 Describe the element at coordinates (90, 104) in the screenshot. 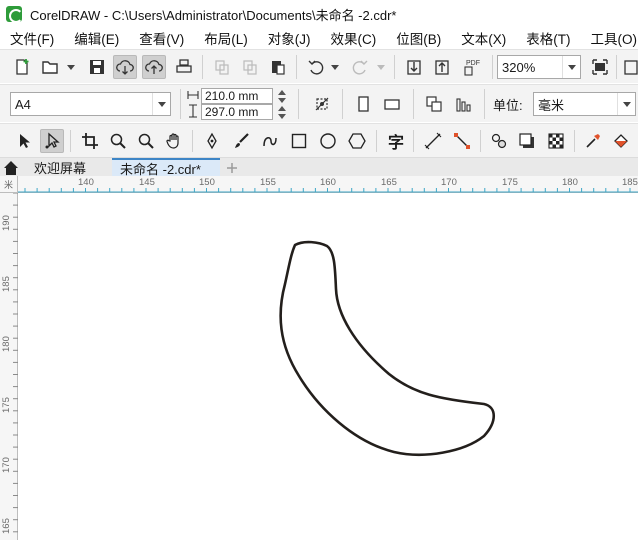

I see `page-size-combo: A4` at that location.